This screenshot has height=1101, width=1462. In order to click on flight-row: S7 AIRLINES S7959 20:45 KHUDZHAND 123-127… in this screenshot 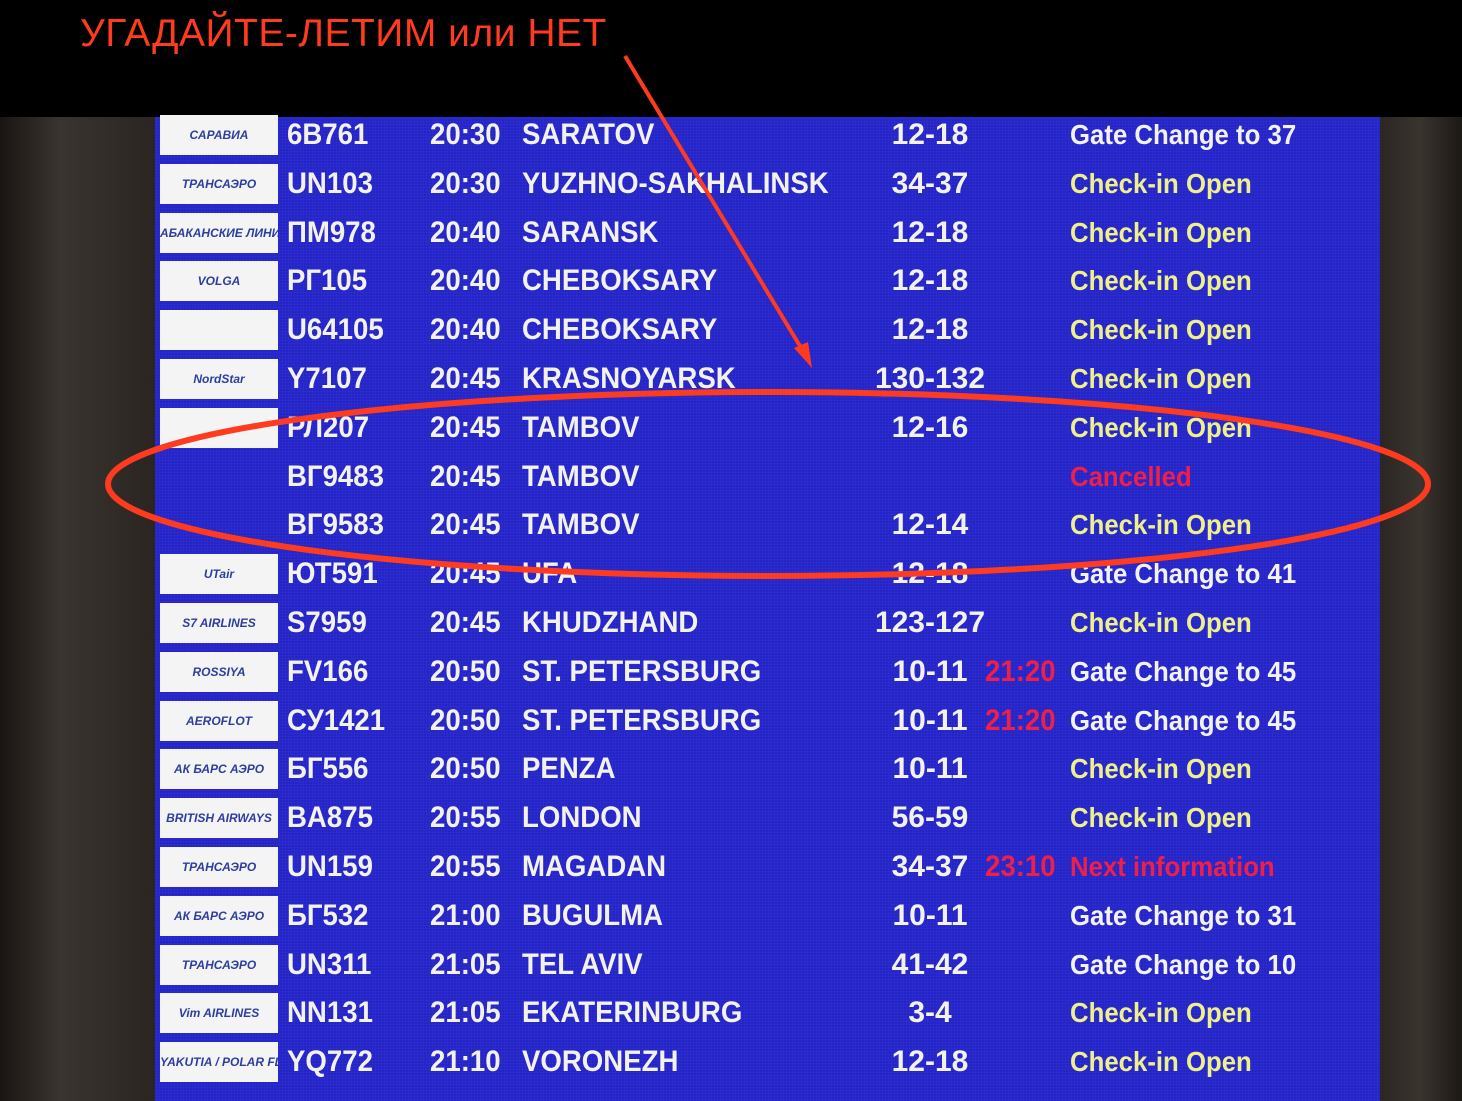, I will do `click(767, 623)`.